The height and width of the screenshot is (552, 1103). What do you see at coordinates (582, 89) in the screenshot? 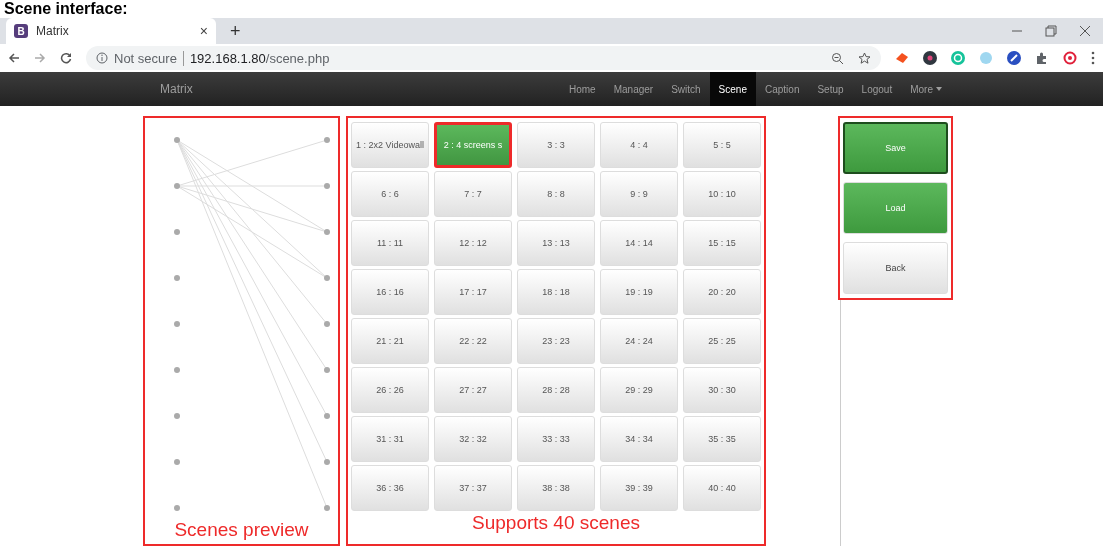
I see `nav-link: Home` at bounding box center [582, 89].